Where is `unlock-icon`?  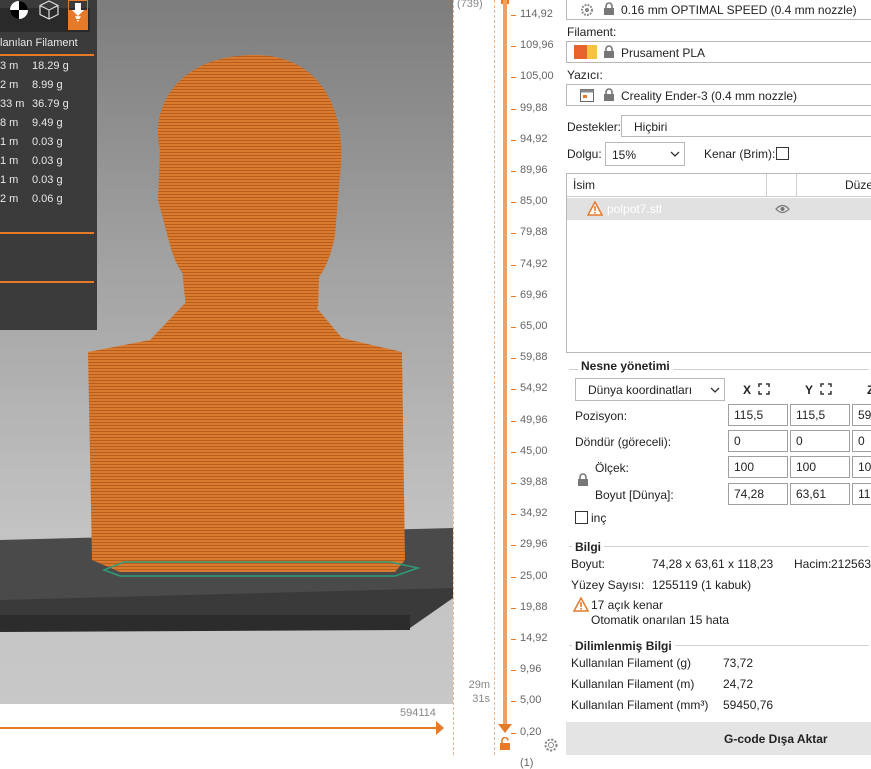
unlock-icon is located at coordinates (505, 744).